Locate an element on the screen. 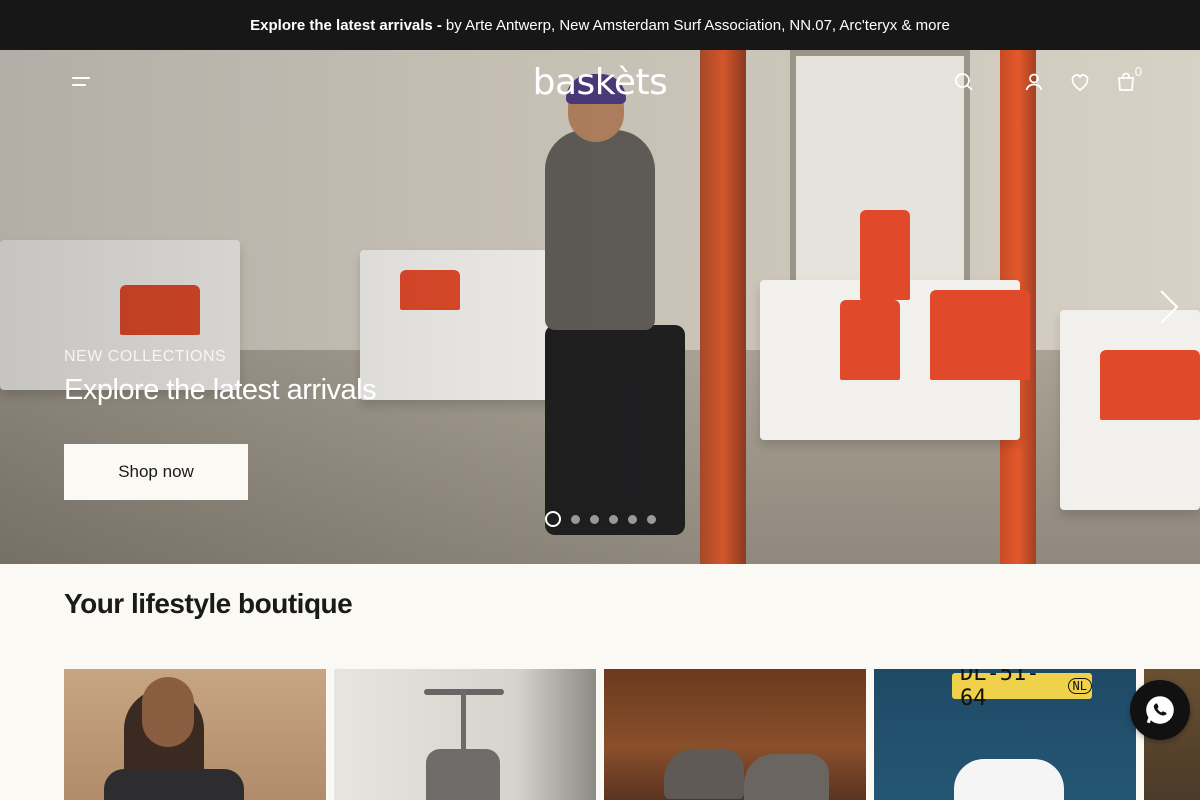 Image resolution: width=1200 pixels, height=800 pixels. account-icon is located at coordinates (1034, 82).